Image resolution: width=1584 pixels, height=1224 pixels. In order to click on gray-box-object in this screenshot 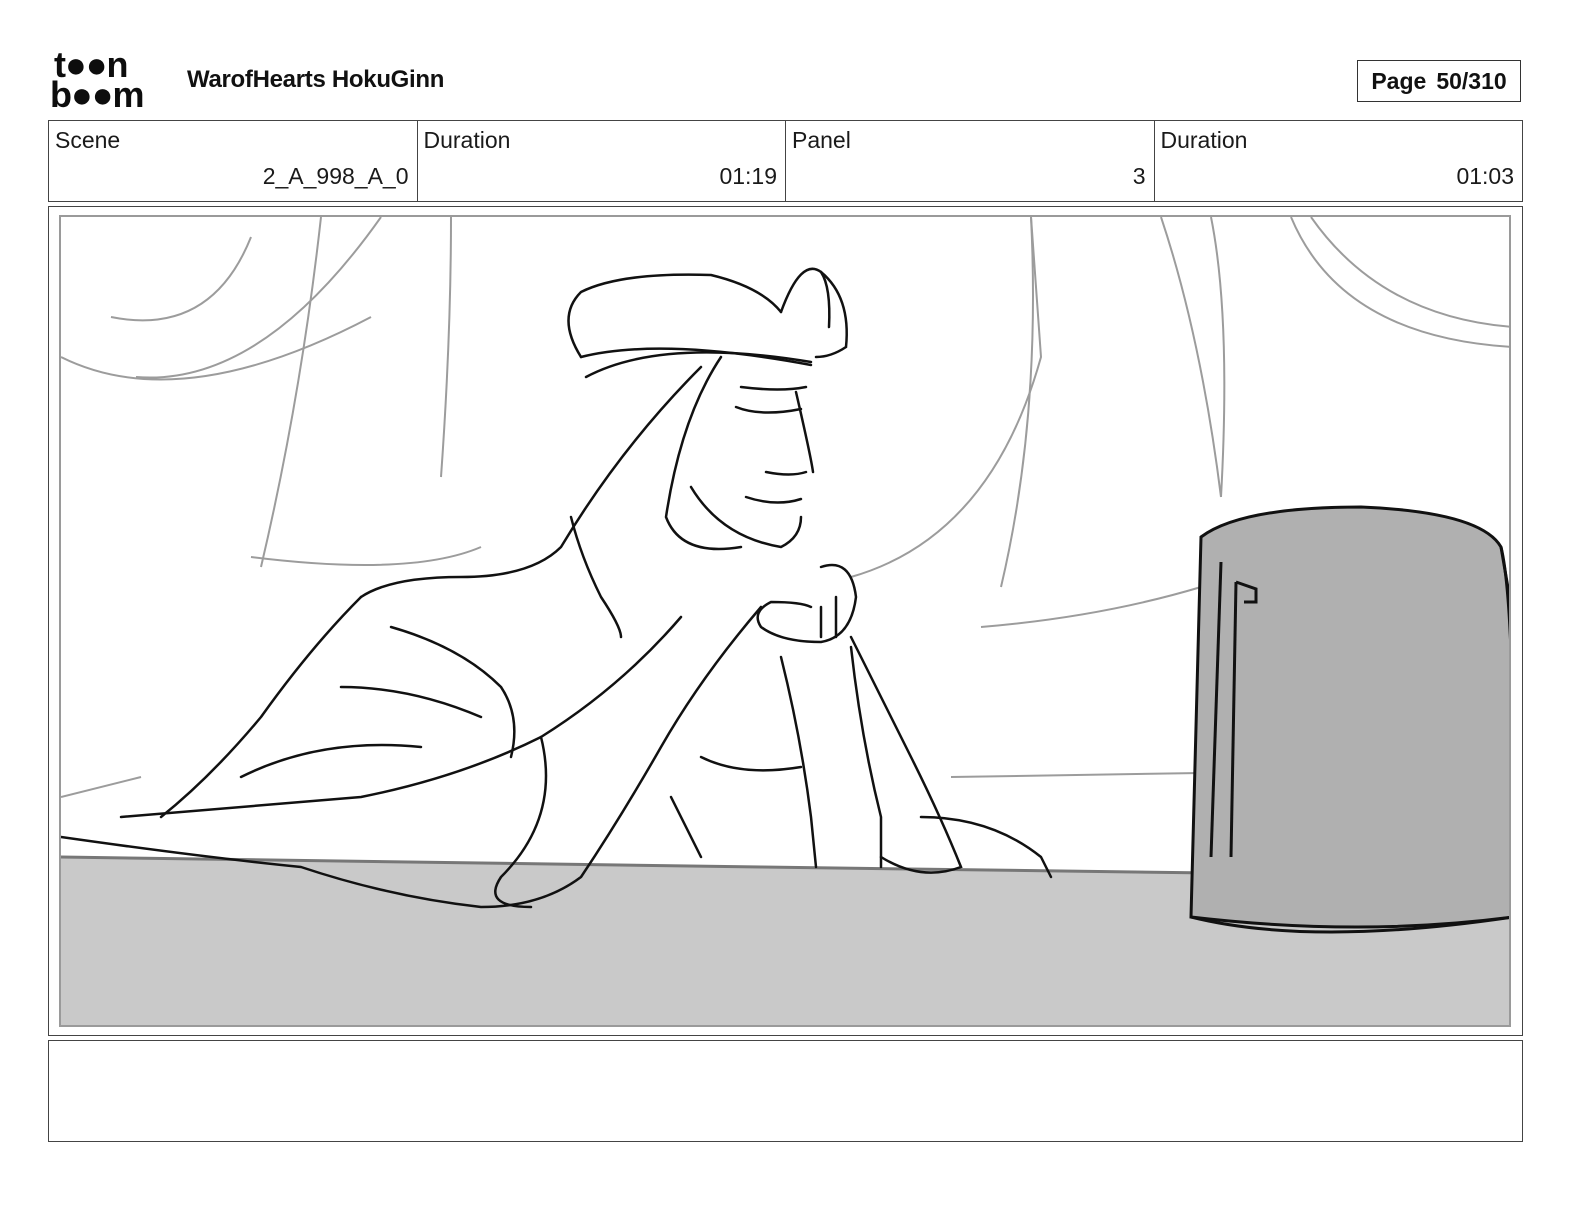, I will do `click(1349, 719)`.